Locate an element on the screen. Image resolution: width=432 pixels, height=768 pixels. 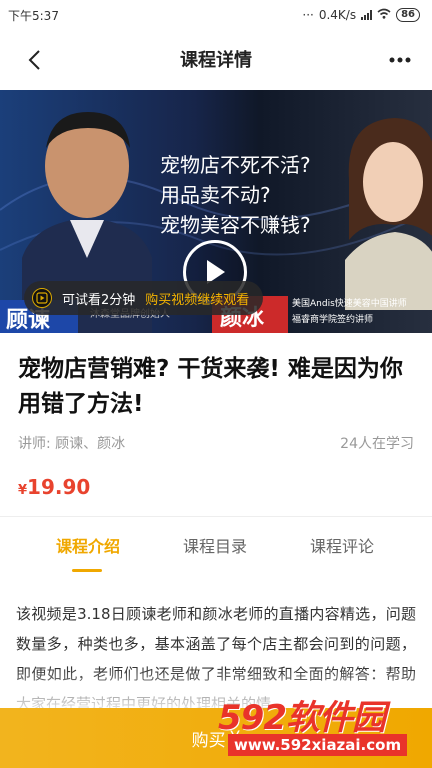
video-slogans: 宠物店不死不活? 用品卖不动? 宠物美容不赚钱? is located at coordinates (235, 195).